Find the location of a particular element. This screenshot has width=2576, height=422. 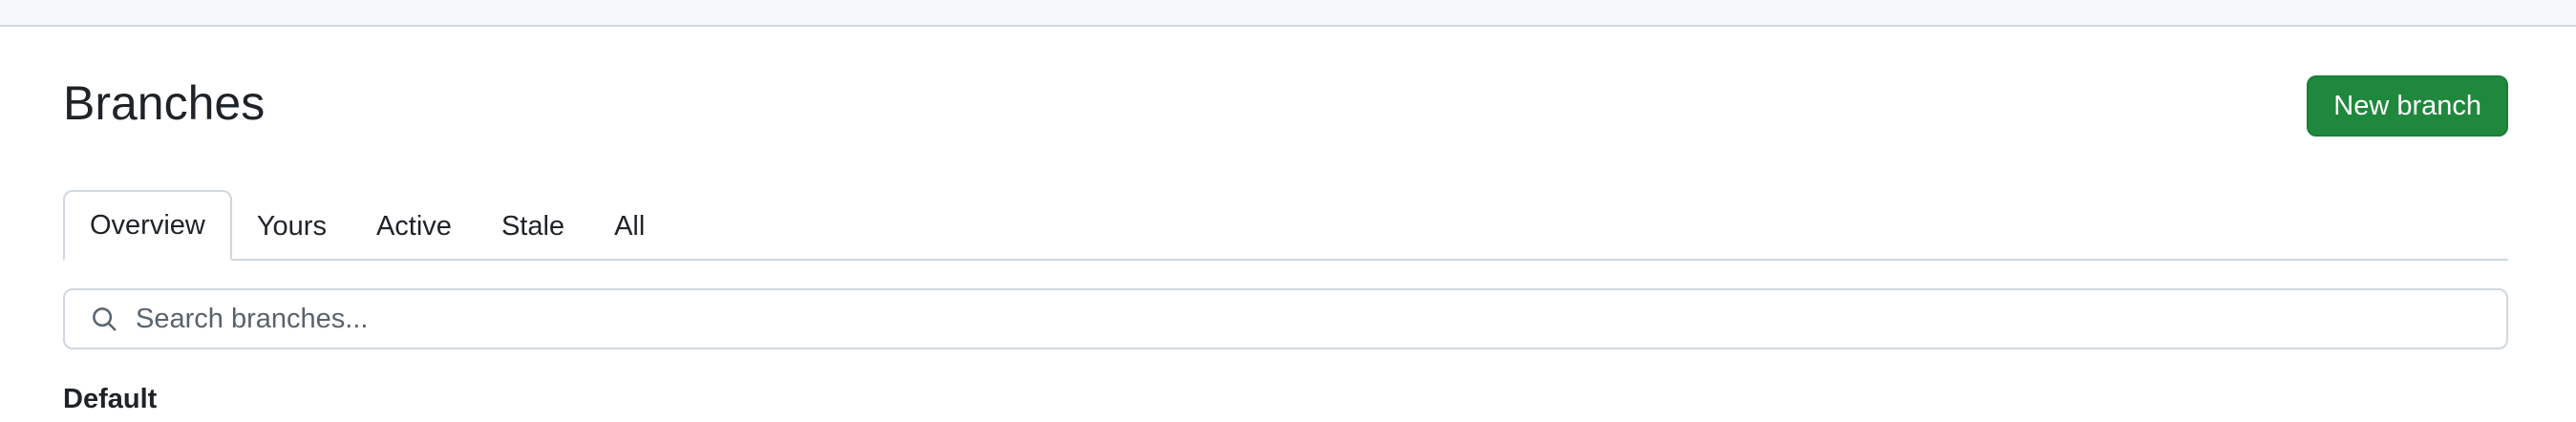

default-section-heading: Default is located at coordinates (110, 399).